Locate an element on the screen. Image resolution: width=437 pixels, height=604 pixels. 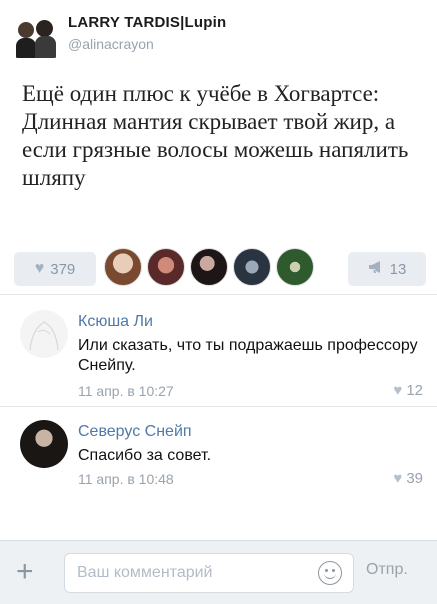
likers-list is located at coordinates (211, 267).